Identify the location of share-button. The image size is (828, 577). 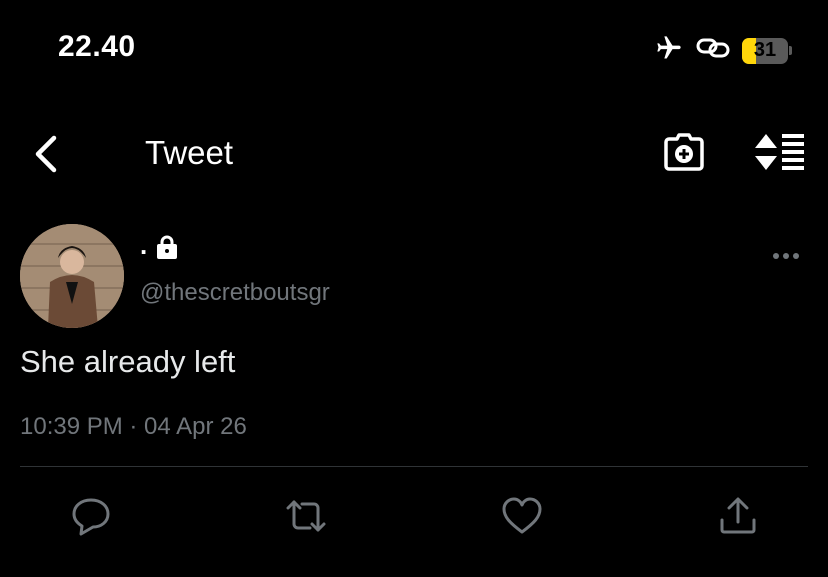
(738, 516).